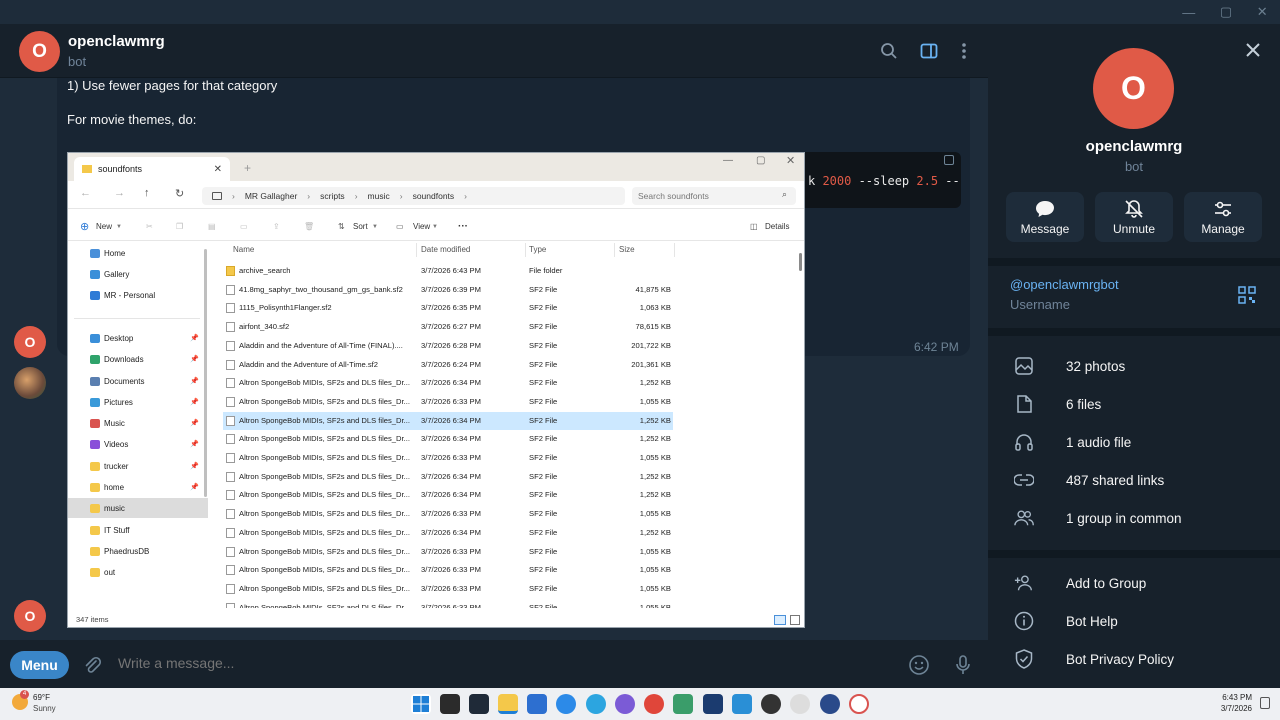 The width and height of the screenshot is (1280, 720). Describe the element at coordinates (1139, 659) in the screenshot. I see `bot-privacy-button: Bot Privacy Policy` at that location.